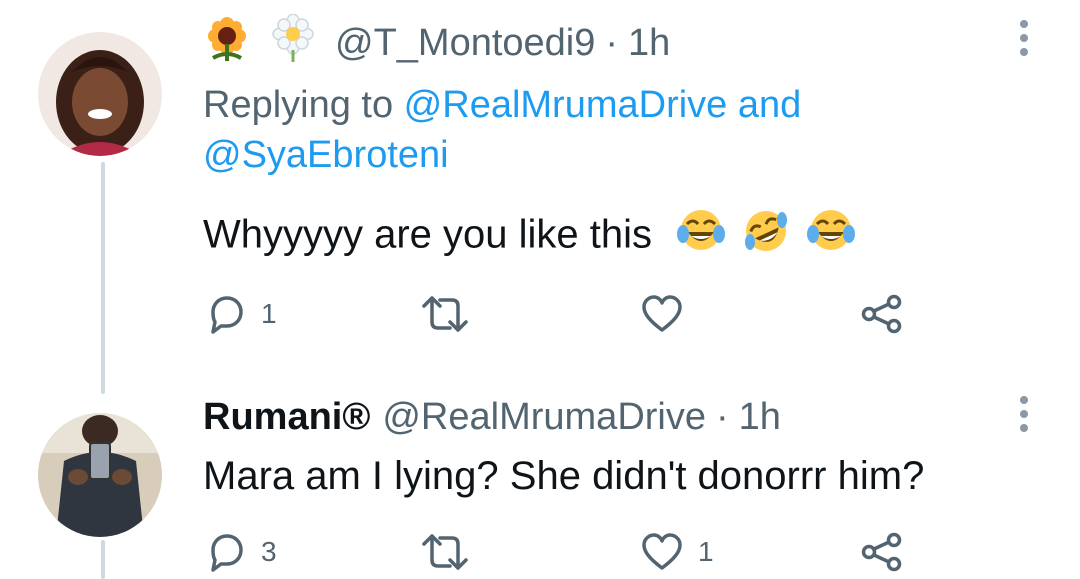  I want to click on tweet-header: @T_Montoedi9 · 1h, so click(436, 40).